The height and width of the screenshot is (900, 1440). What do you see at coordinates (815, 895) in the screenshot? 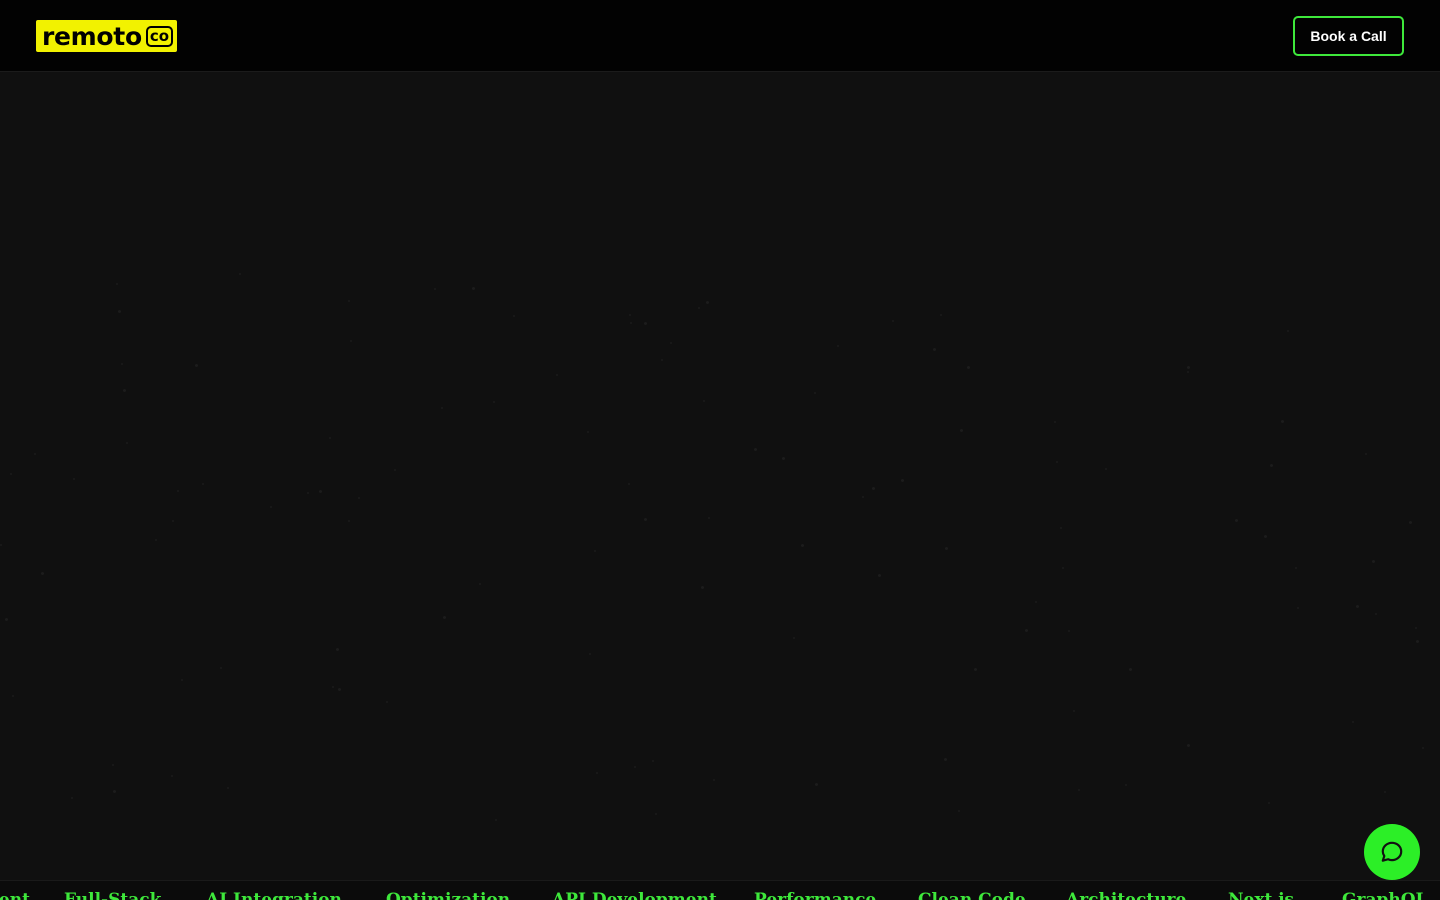
I see `ticker-item: Performance` at bounding box center [815, 895].